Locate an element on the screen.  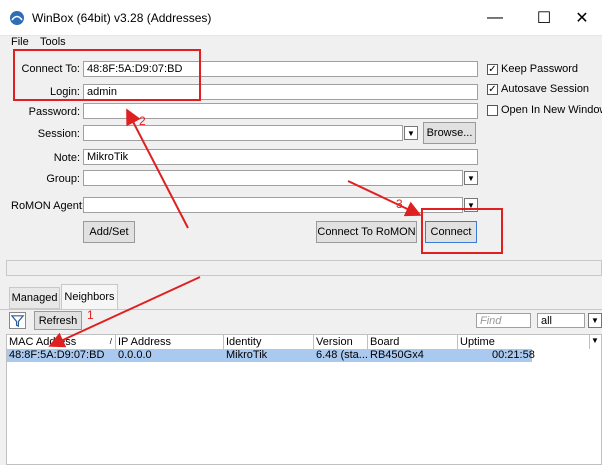
arrow-to-login is located at coordinates (157, 168).